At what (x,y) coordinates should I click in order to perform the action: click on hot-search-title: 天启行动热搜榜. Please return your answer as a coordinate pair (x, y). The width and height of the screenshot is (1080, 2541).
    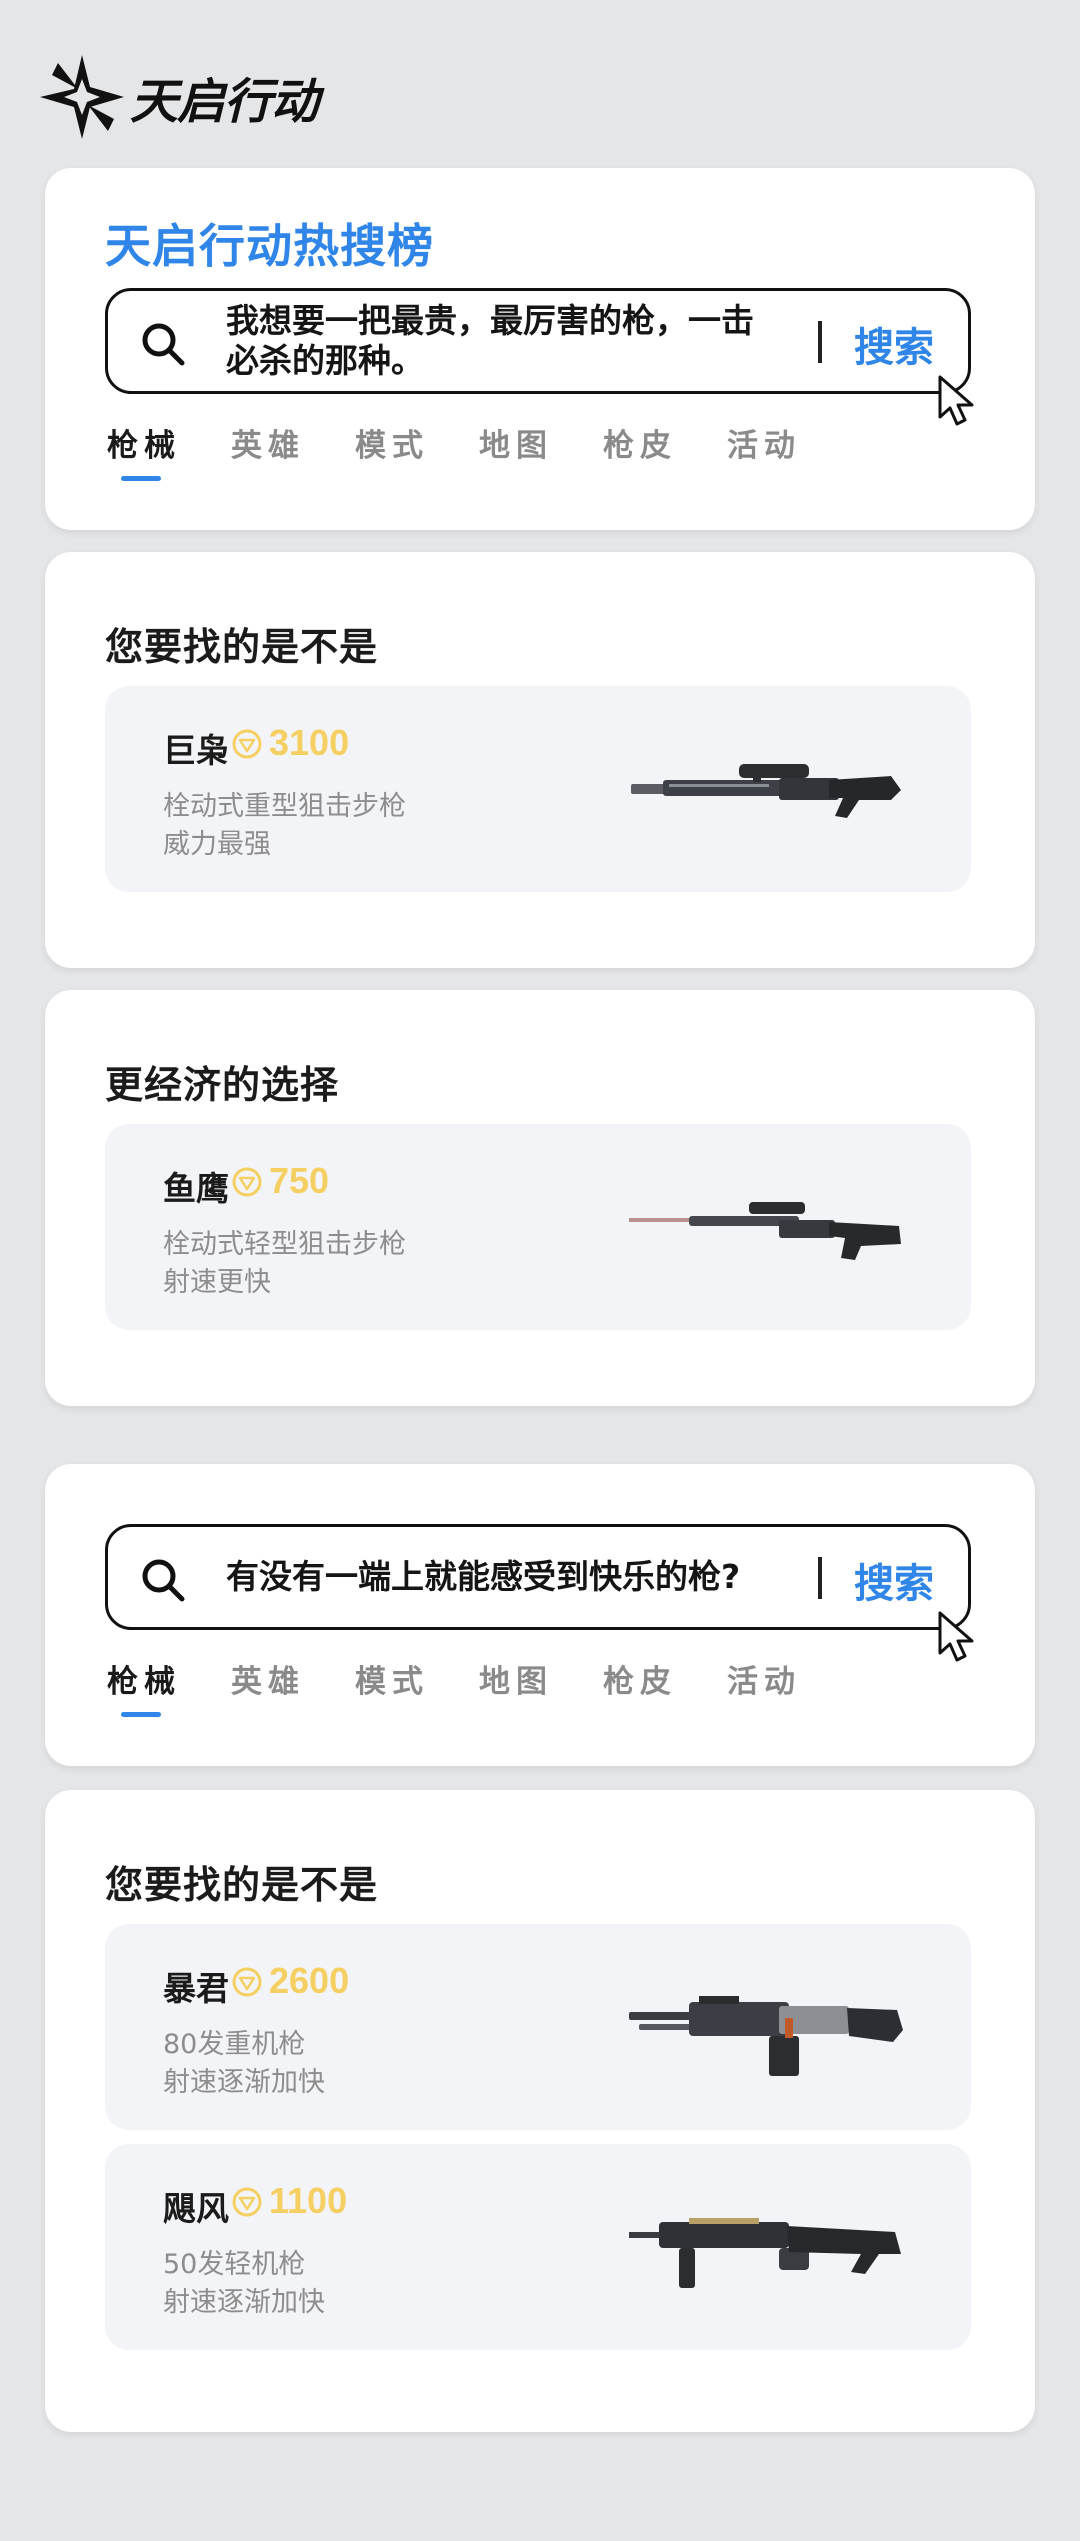
    Looking at the image, I should click on (269, 246).